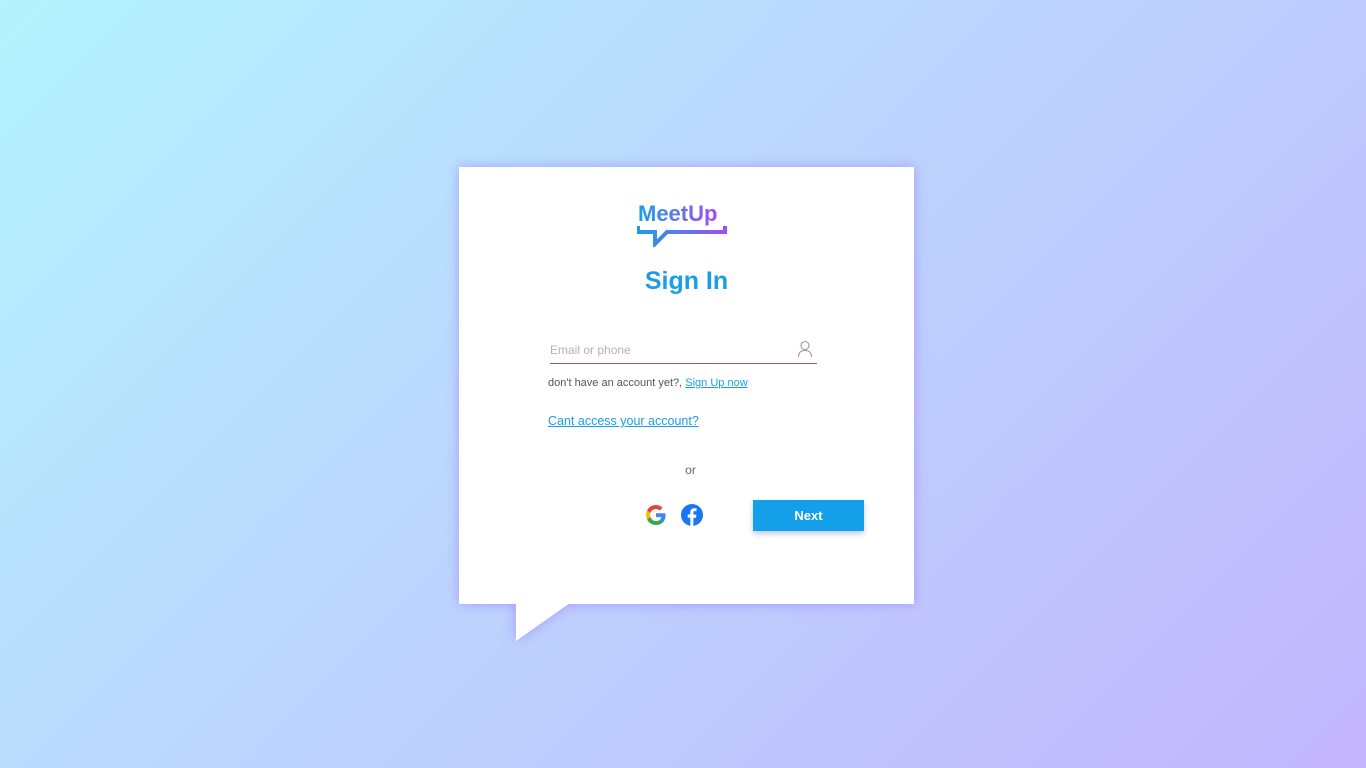  Describe the element at coordinates (667, 350) in the screenshot. I see `email-input` at that location.